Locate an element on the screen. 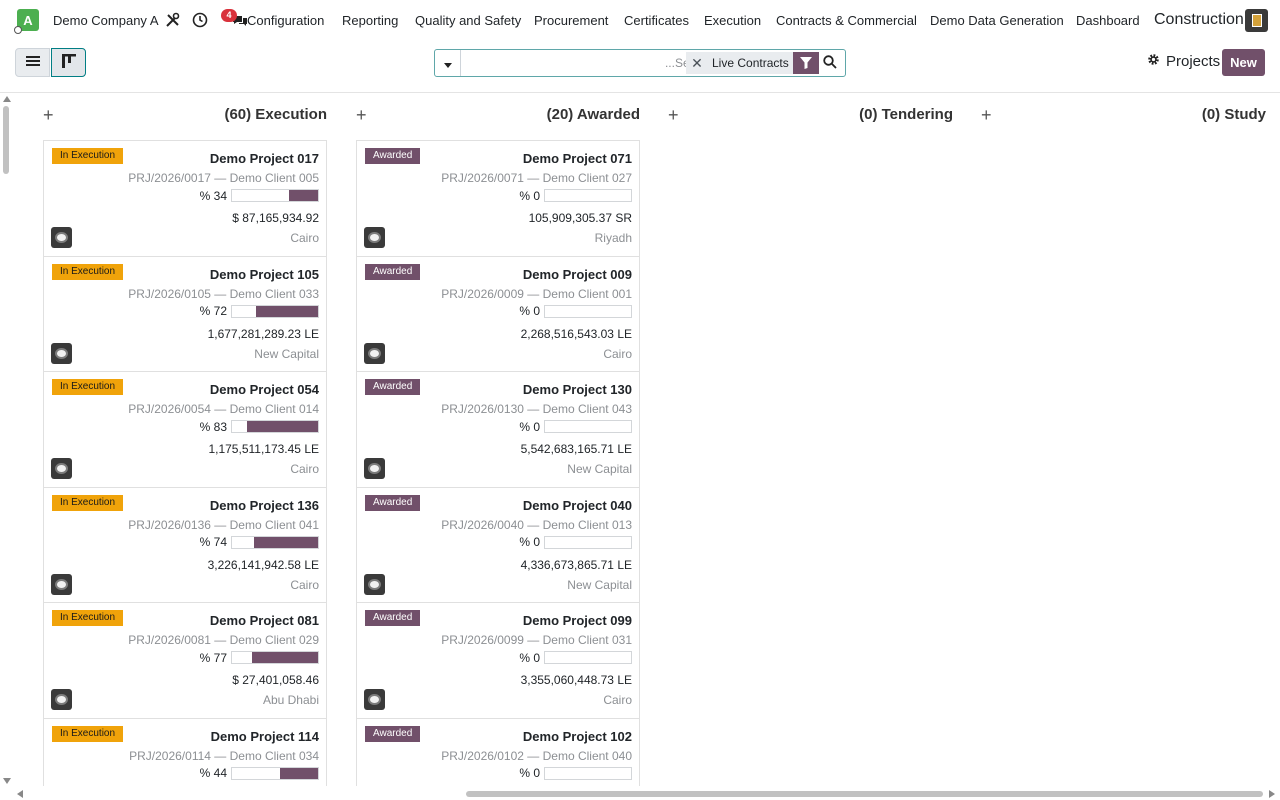  company-avatar: A is located at coordinates (26, 21).